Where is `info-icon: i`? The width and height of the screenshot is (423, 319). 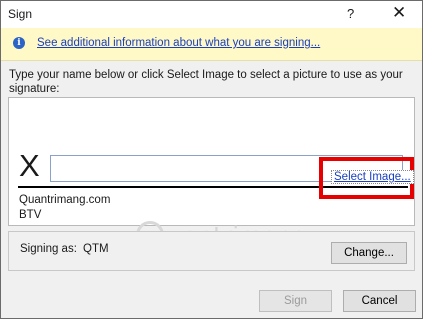
info-icon: i is located at coordinates (19, 43).